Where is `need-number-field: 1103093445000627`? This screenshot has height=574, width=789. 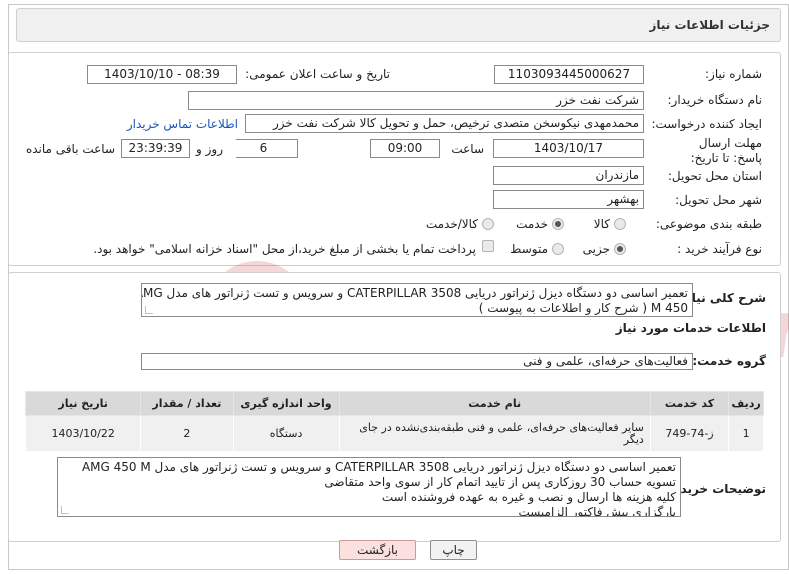 need-number-field: 1103093445000627 is located at coordinates (569, 74).